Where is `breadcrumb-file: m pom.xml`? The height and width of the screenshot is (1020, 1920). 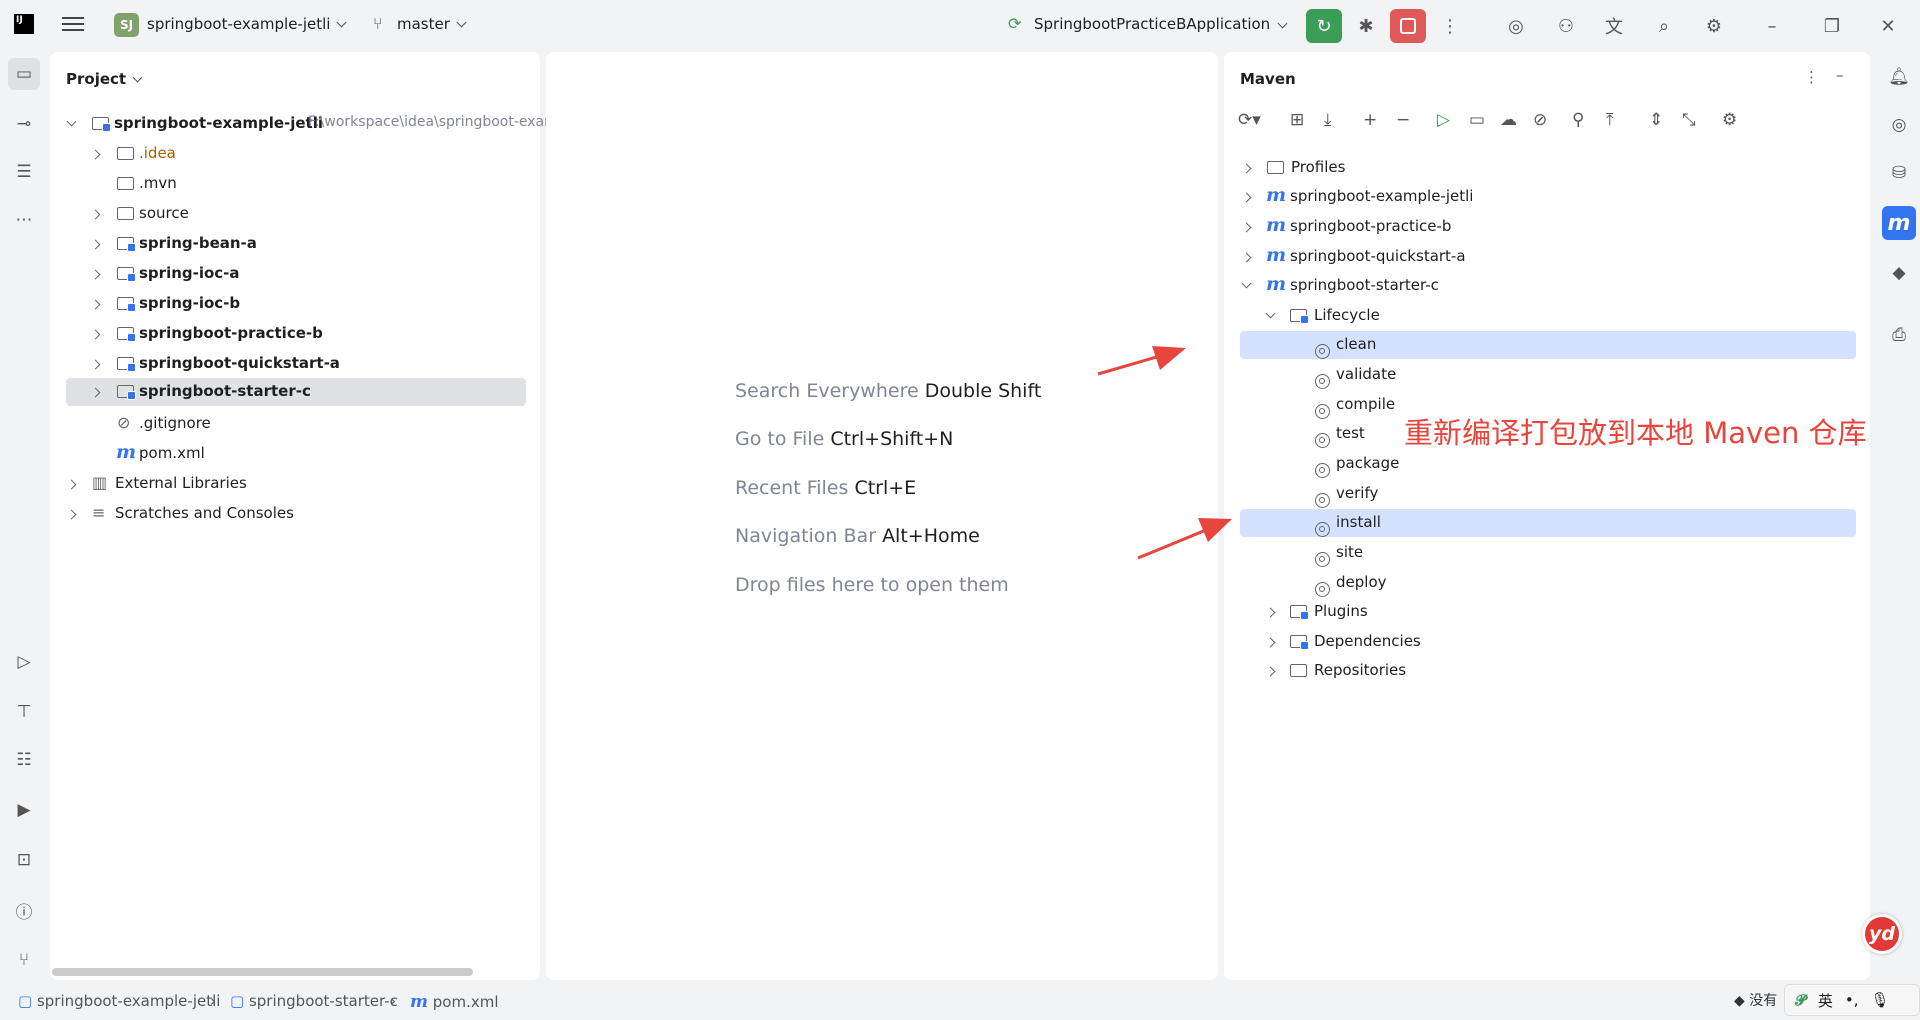
breadcrumb-file: m pom.xml is located at coordinates (454, 1002).